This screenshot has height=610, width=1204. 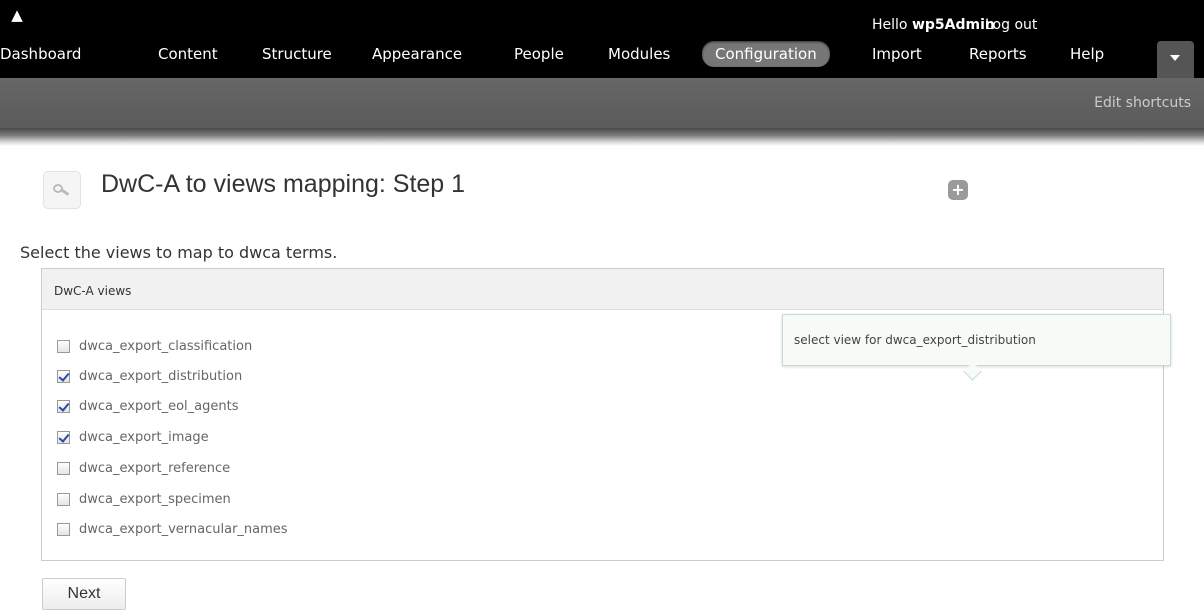 I want to click on page-title: DwC-A to views mapping: Step 1, so click(x=283, y=184).